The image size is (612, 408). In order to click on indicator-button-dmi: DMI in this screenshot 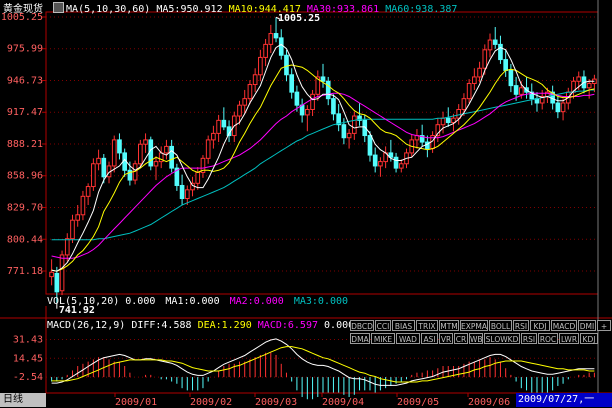, I will do `click(587, 325)`.